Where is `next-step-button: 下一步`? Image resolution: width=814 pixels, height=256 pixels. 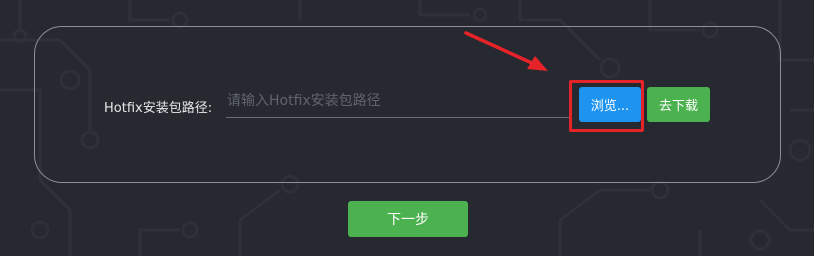 next-step-button: 下一步 is located at coordinates (408, 219).